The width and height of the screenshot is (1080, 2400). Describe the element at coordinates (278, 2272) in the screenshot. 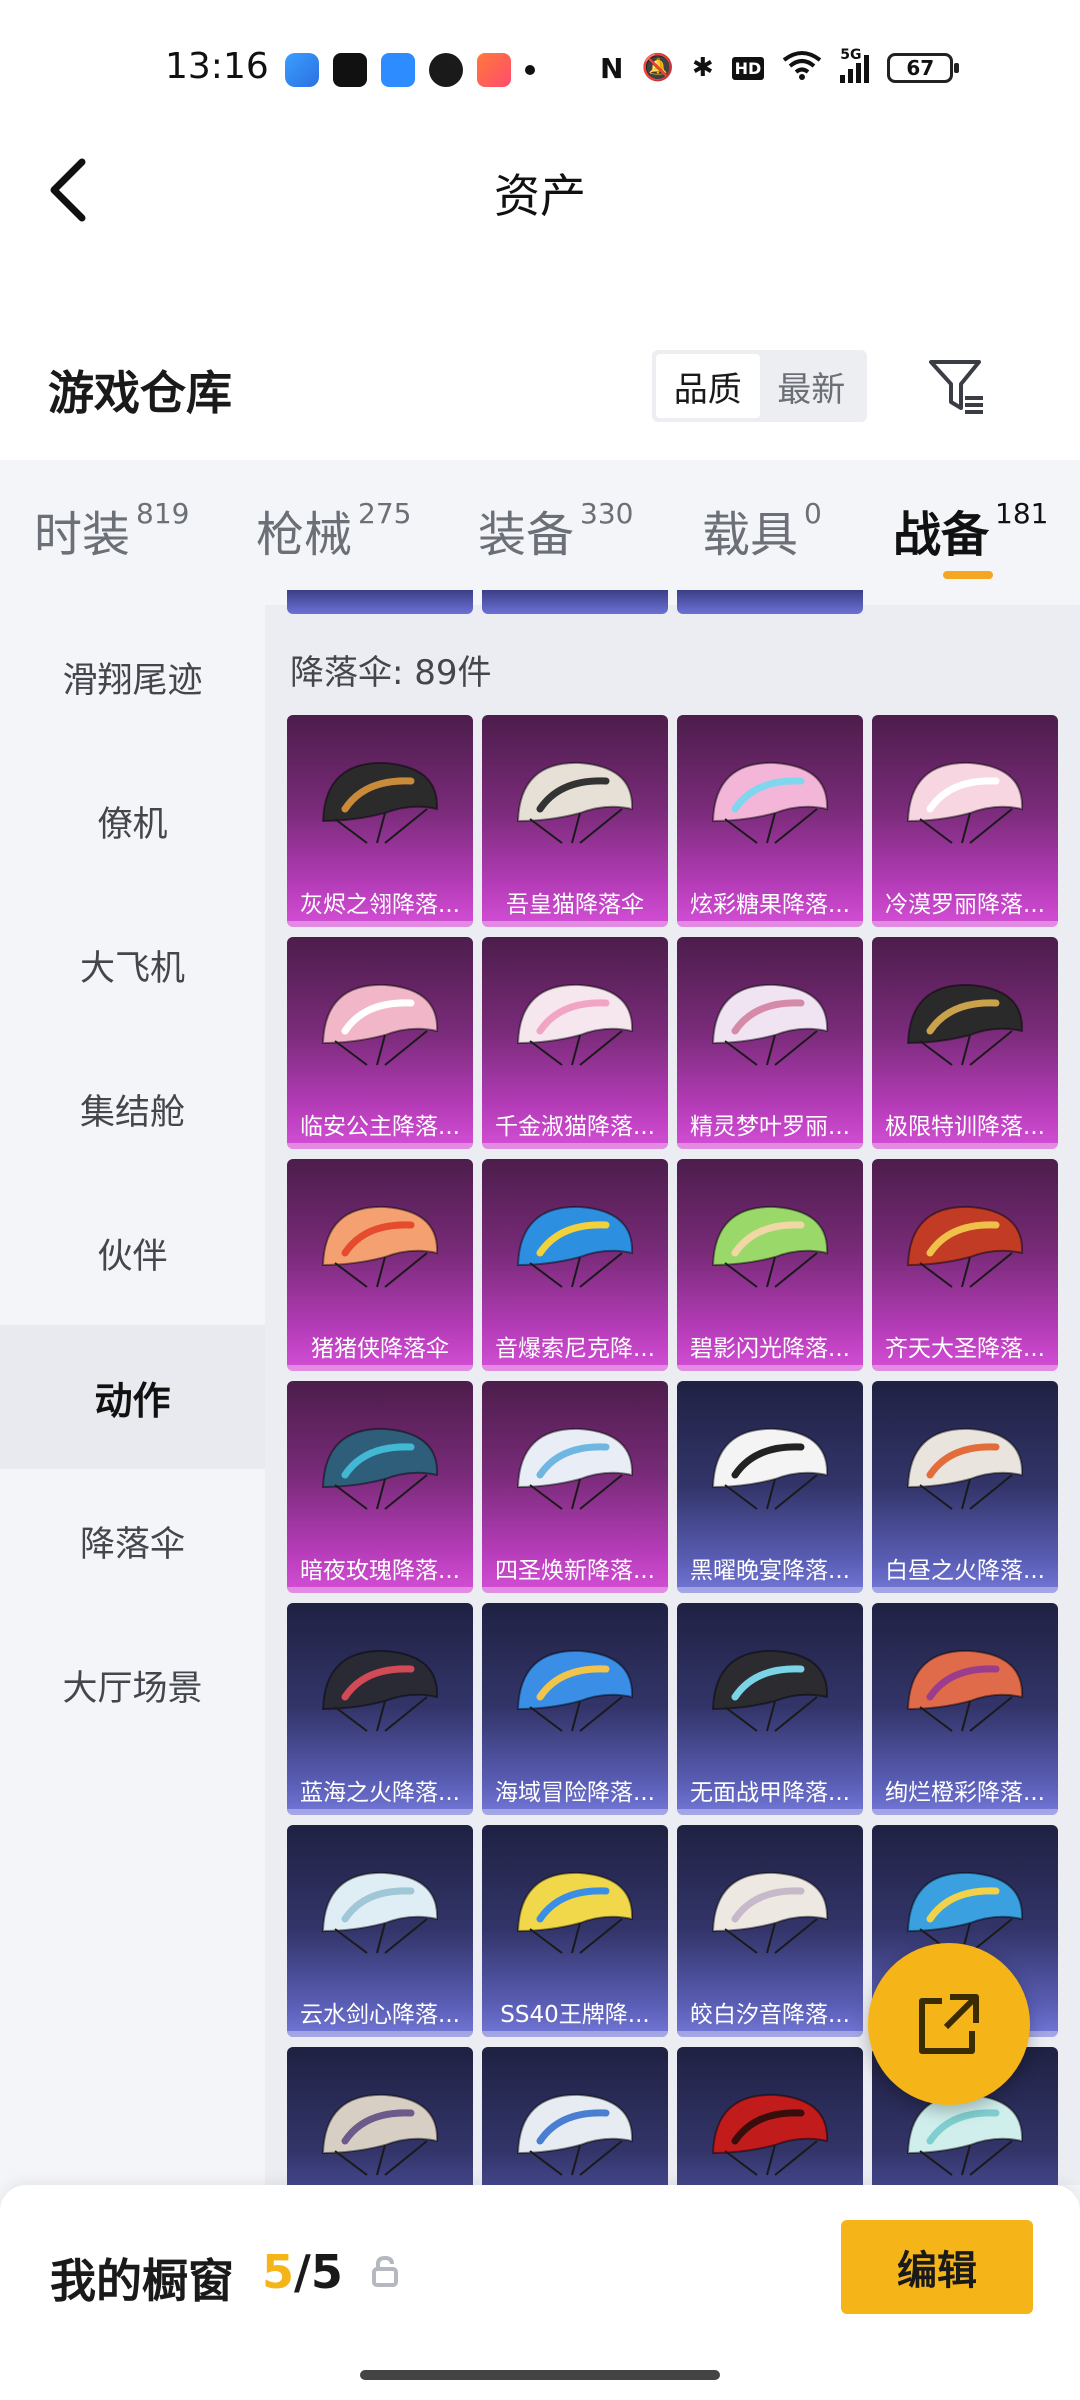

I see `showcase-count-current: 5` at that location.